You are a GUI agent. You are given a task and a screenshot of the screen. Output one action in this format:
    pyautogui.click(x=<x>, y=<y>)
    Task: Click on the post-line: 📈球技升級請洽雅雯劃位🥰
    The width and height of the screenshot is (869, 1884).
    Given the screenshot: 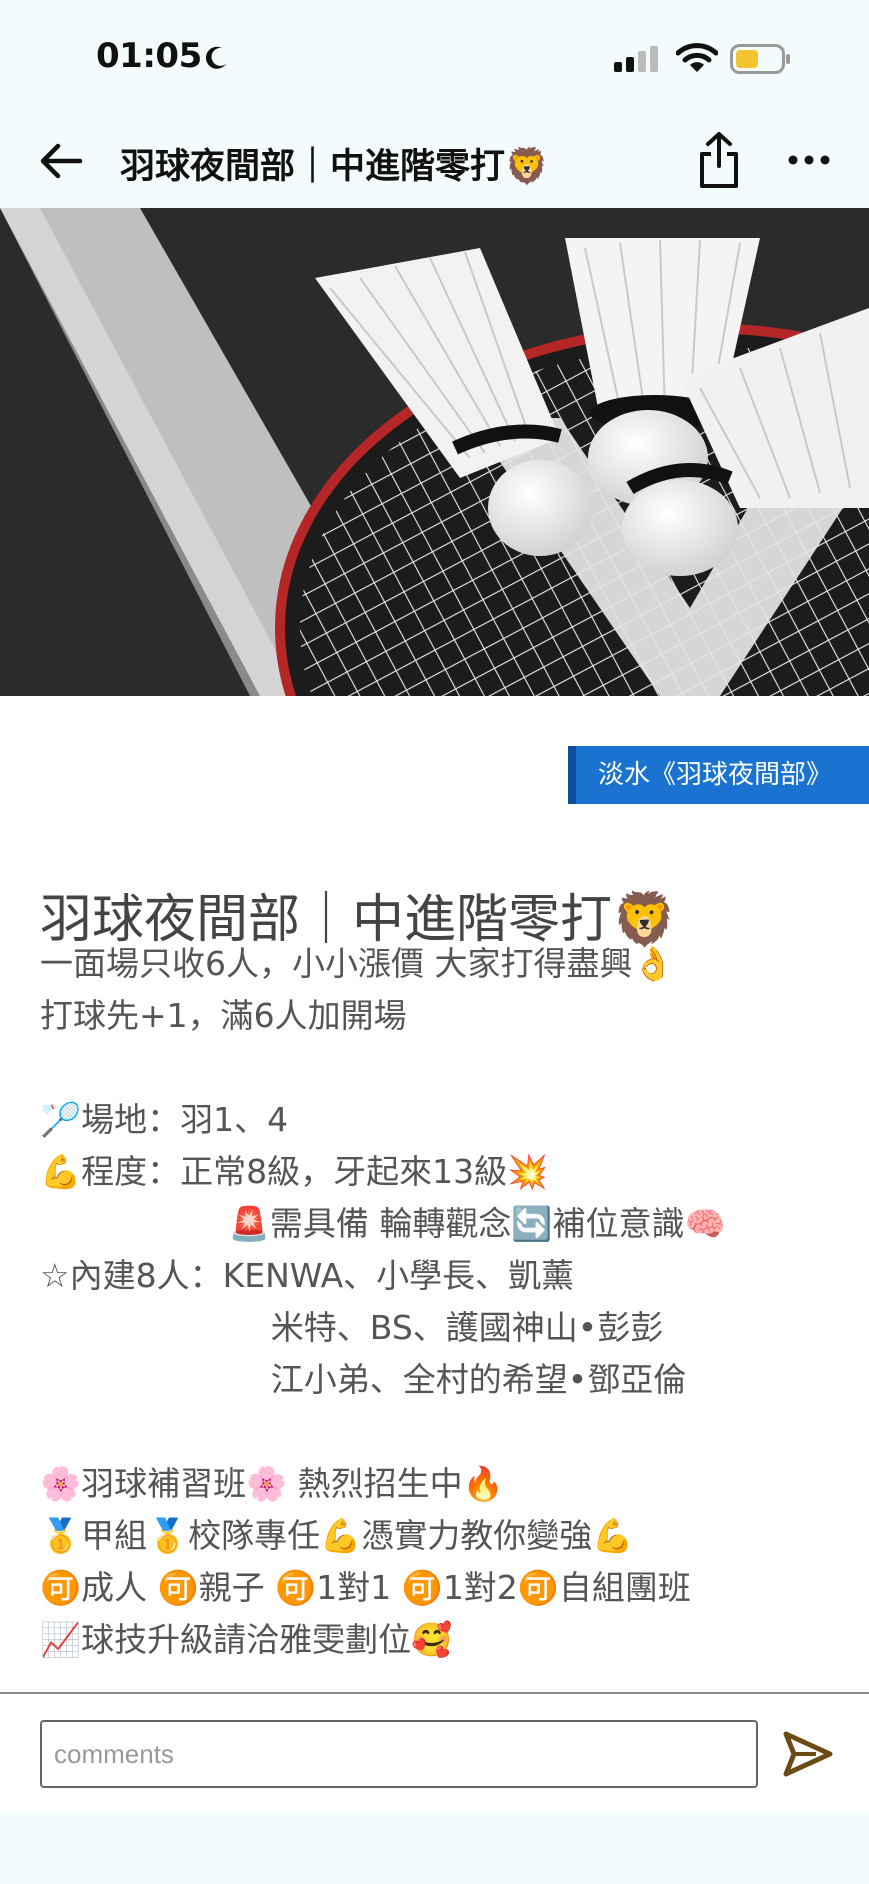 What is the action you would take?
    pyautogui.click(x=246, y=1639)
    